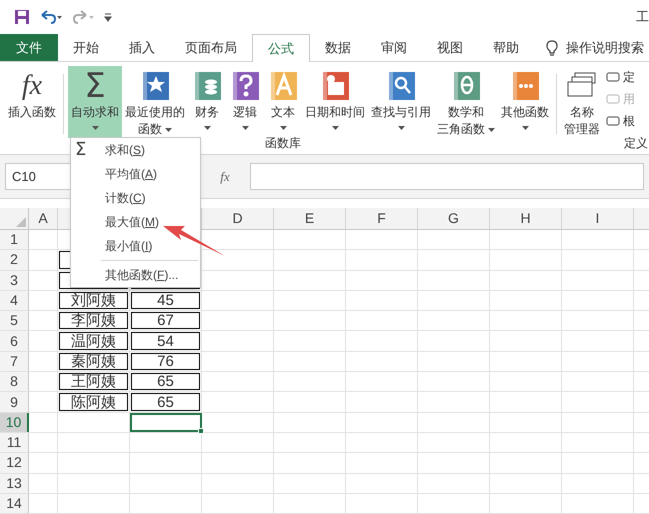 The width and height of the screenshot is (649, 514). I want to click on ribbon-tab: 插入, so click(142, 47).